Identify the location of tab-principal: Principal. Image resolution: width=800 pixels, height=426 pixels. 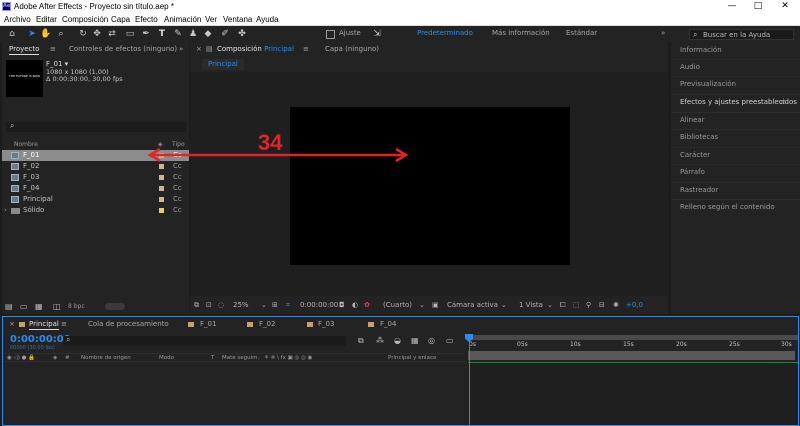
(44, 325).